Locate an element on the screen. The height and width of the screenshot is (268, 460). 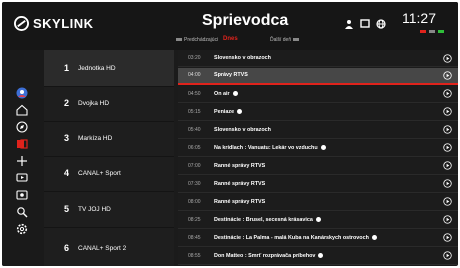
clock: 11:27 is located at coordinates (419, 18).